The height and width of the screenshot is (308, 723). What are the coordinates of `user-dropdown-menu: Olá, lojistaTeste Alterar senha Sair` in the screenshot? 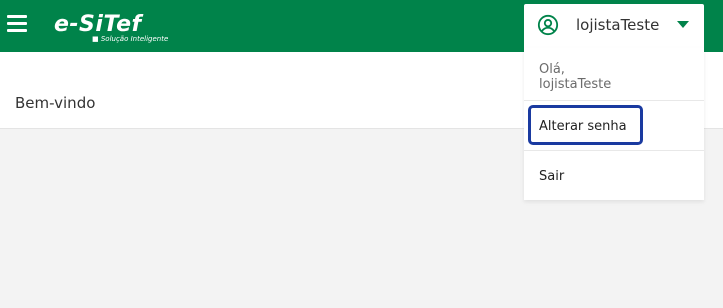 It's located at (614, 124).